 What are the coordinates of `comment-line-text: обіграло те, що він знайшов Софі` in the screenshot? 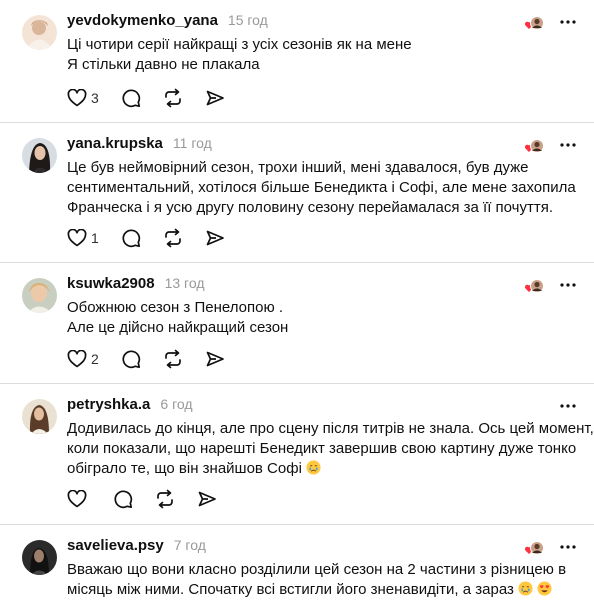 It's located at (184, 468).